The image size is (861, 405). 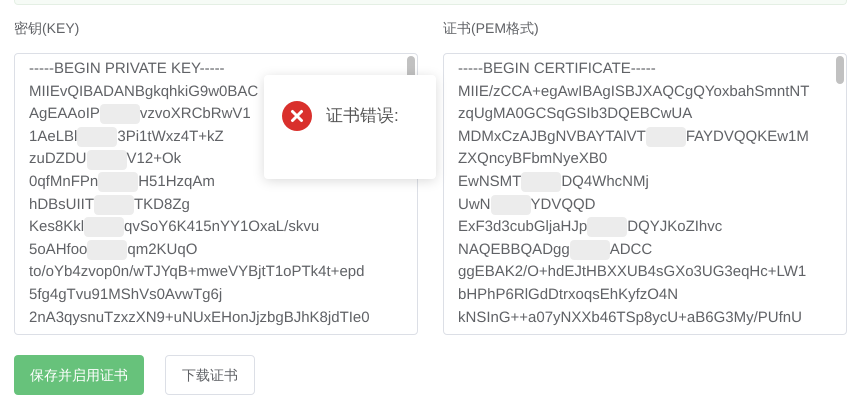 I want to click on code-line: MDMxCzAJBgNVBAYTAlVT, so click(x=552, y=136).